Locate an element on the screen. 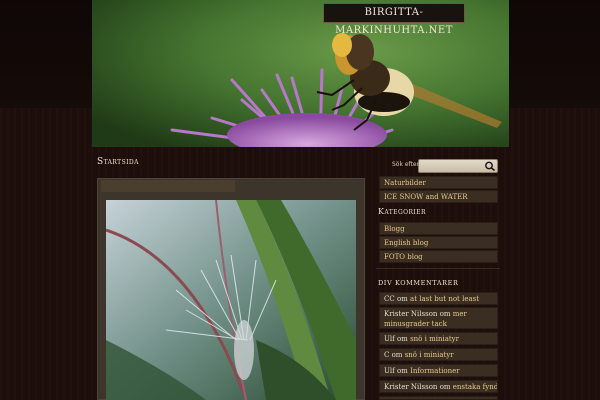  comment-post-link: at last but not least is located at coordinates (444, 299).